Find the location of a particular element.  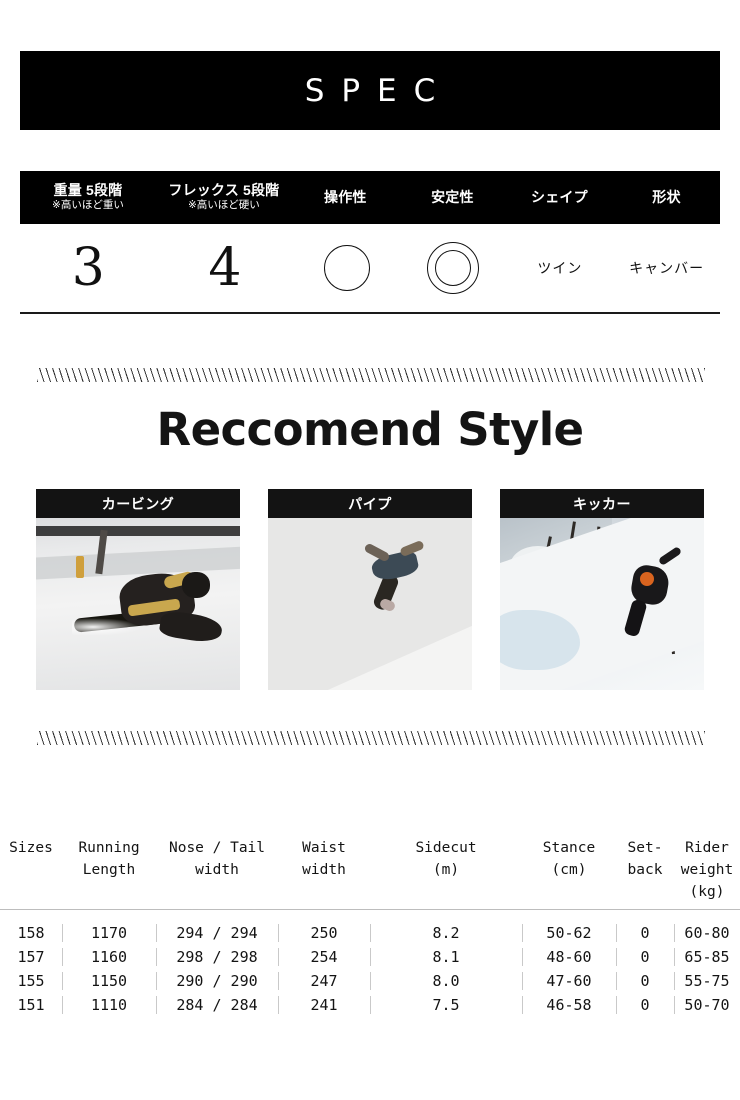

spec-header-profile-title: 形状 is located at coordinates (666, 196).